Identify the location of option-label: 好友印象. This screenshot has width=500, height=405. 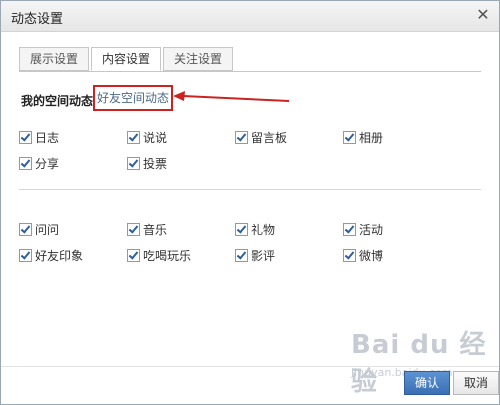
(59, 255).